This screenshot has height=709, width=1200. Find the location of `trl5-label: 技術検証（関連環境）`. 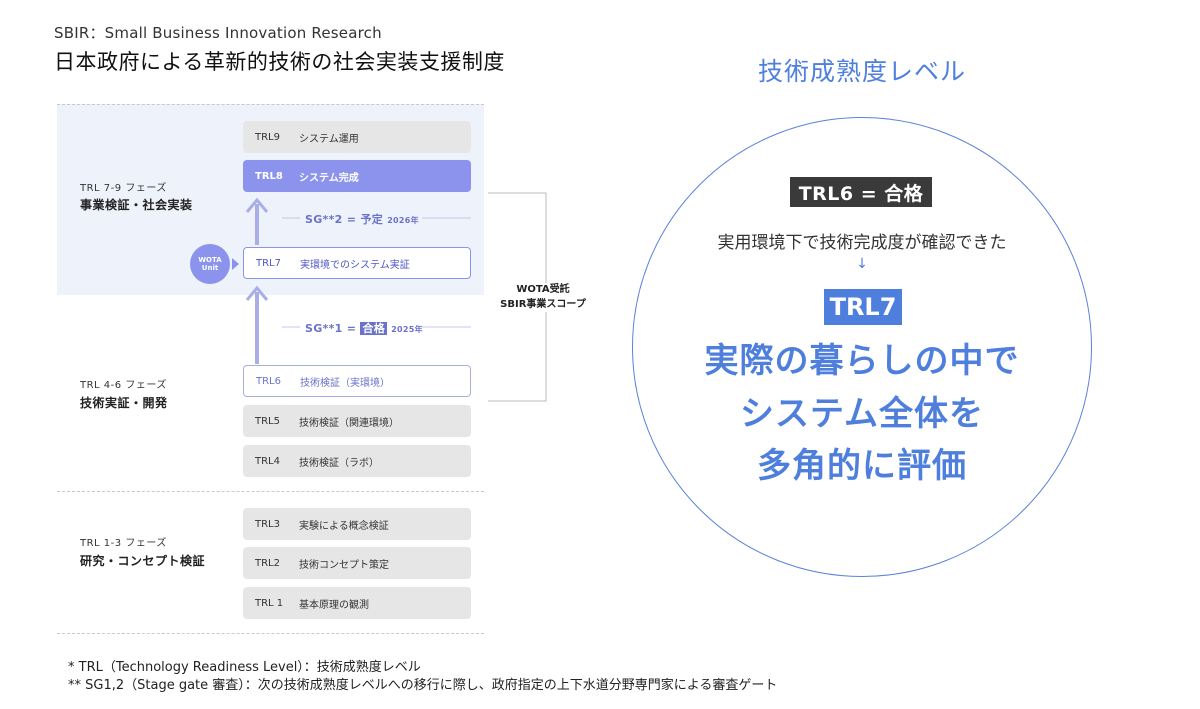

trl5-label: 技術検証（関連環境） is located at coordinates (349, 423).